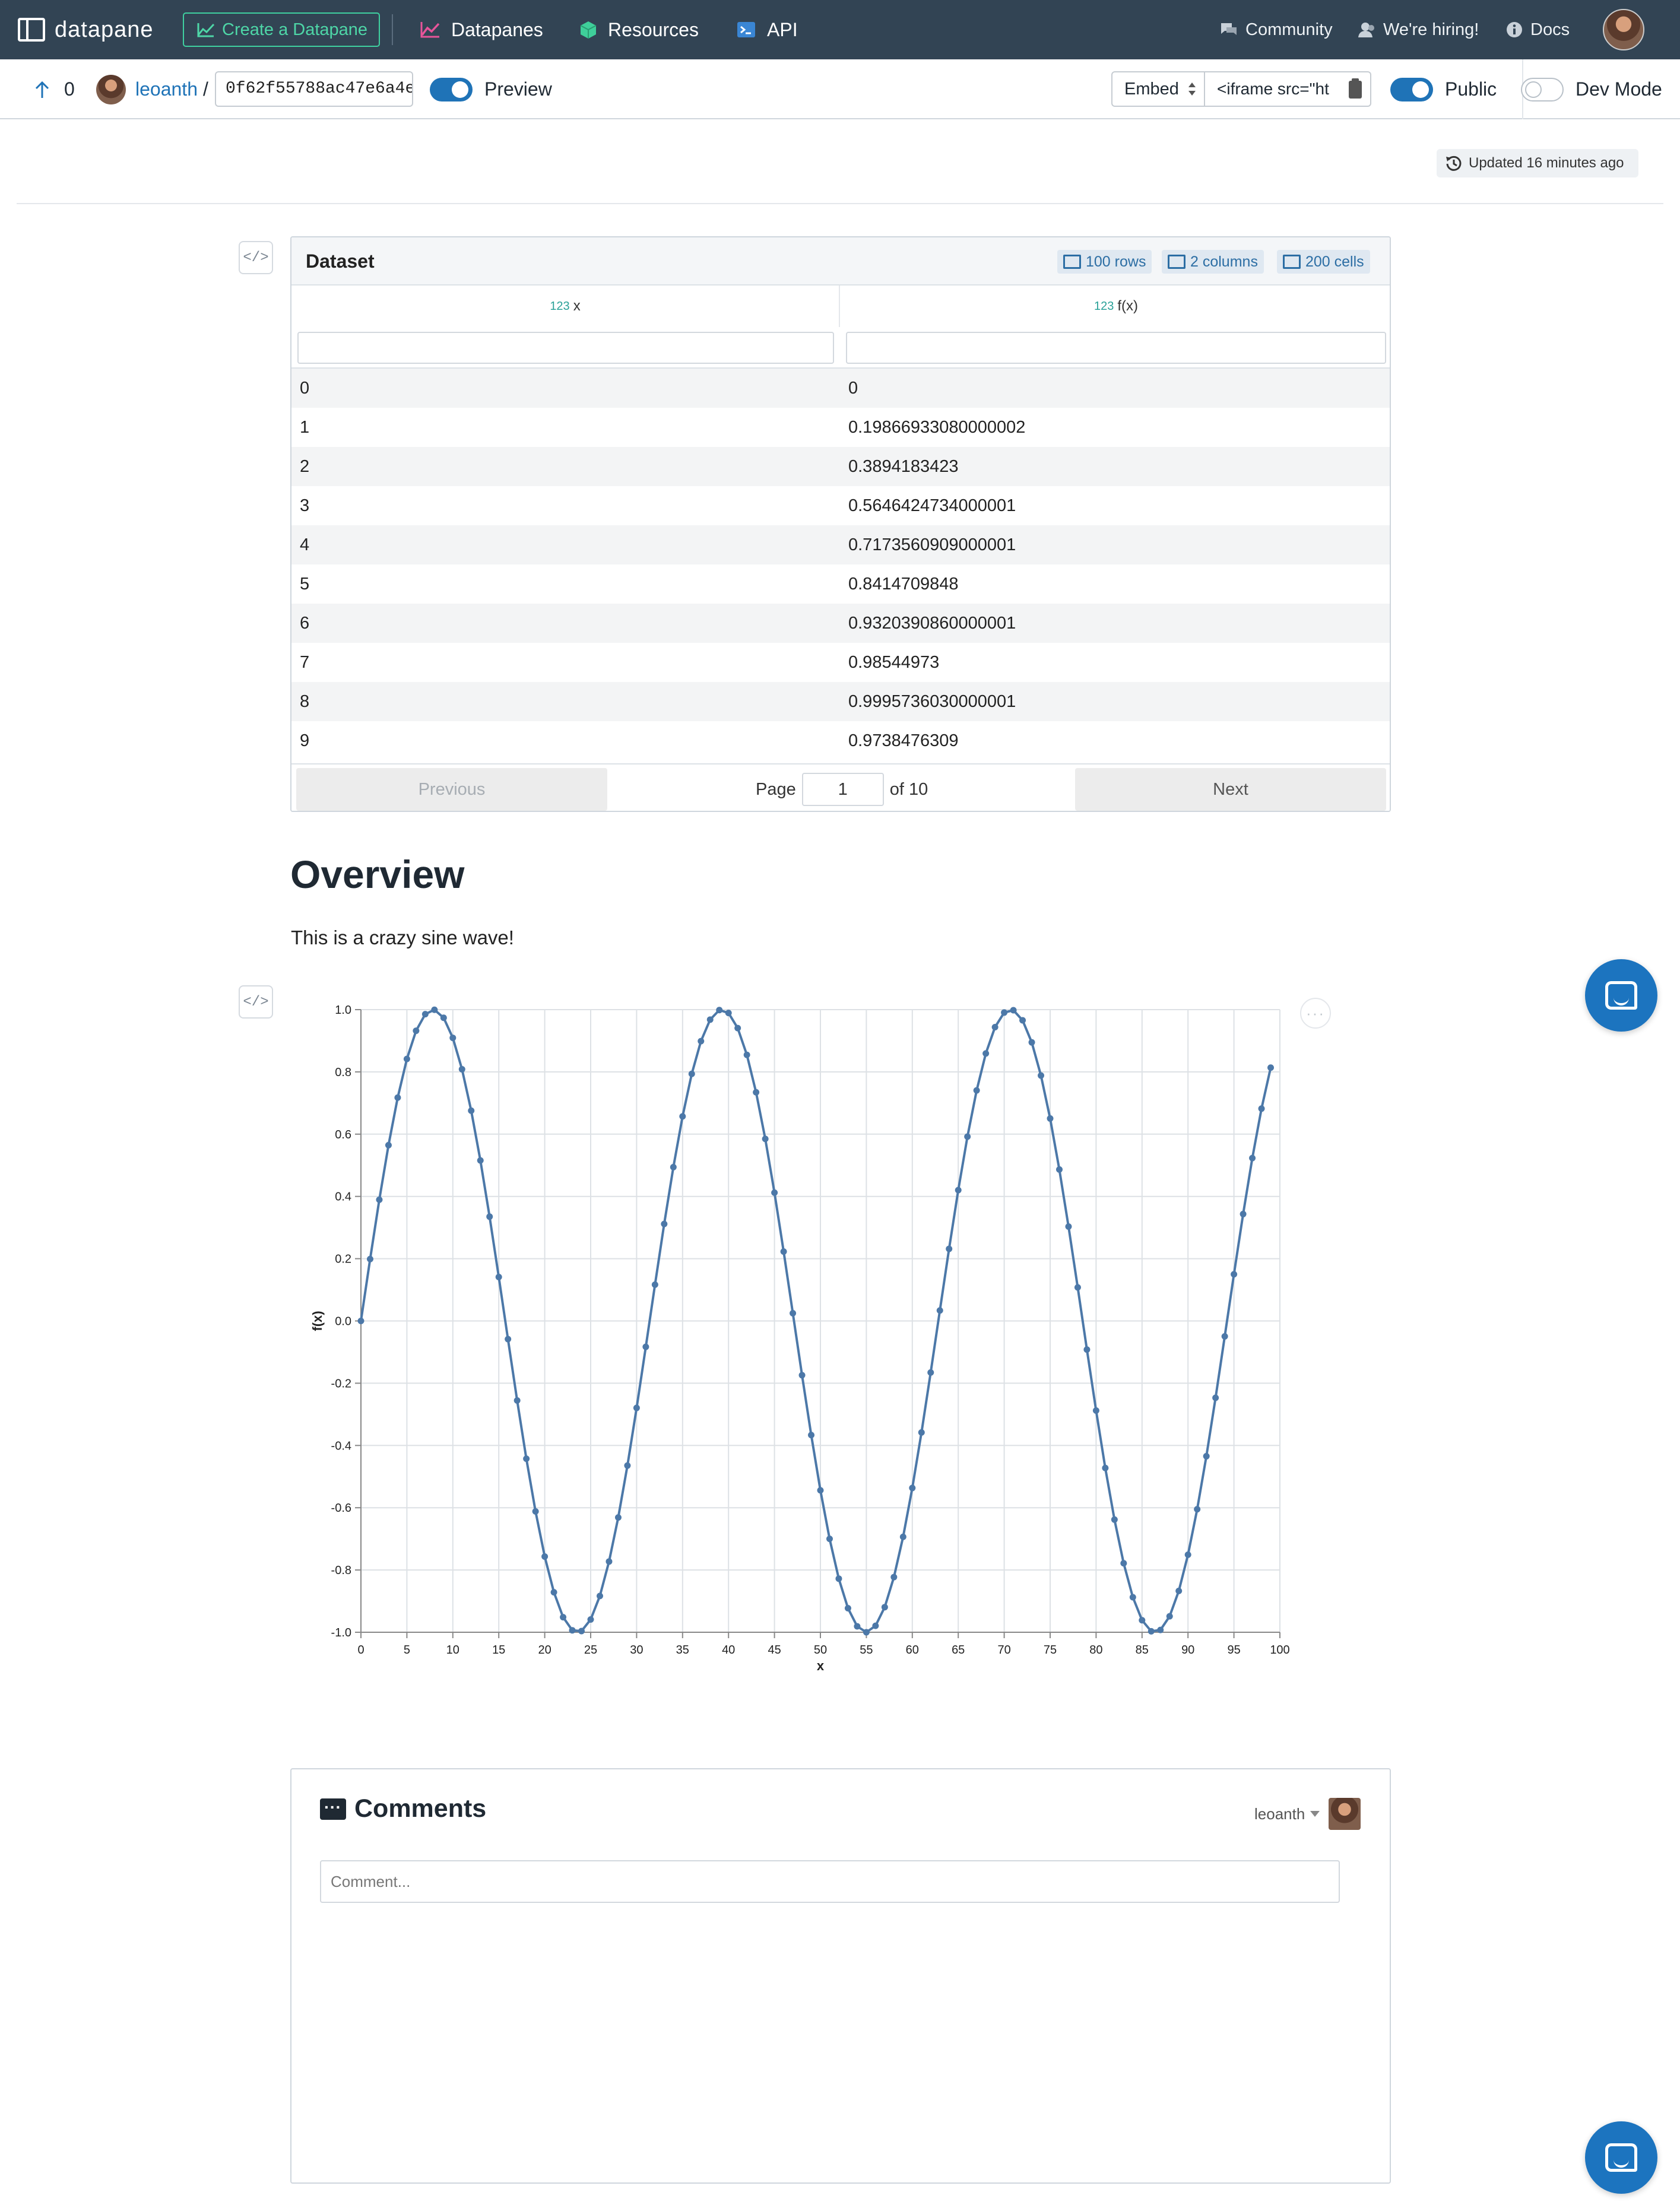 The width and height of the screenshot is (1680, 2208). What do you see at coordinates (481, 29) in the screenshot?
I see `nav-datapanes: Datapanes` at bounding box center [481, 29].